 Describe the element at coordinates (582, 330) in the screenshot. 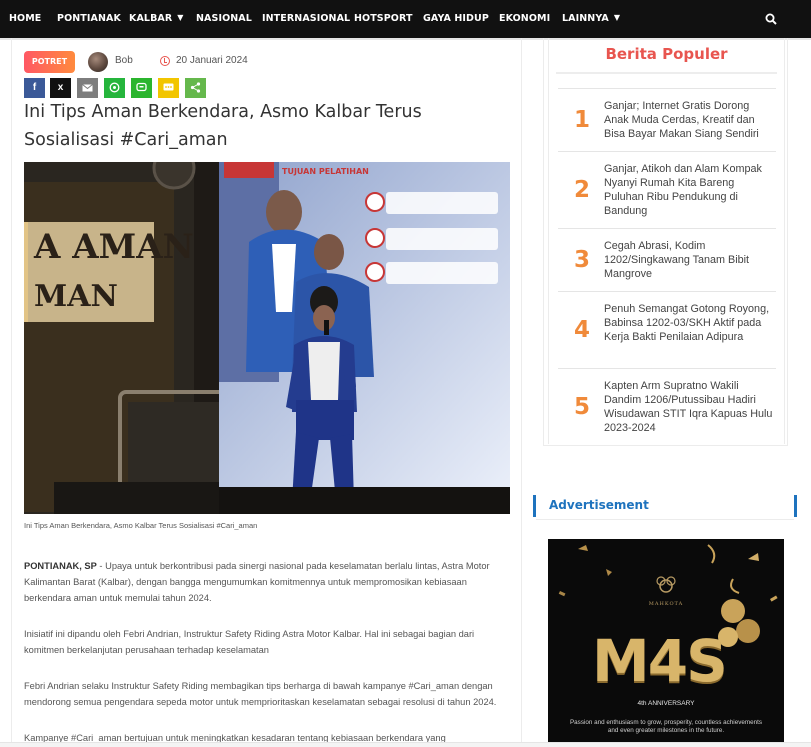

I see `popular-rank: 4` at that location.